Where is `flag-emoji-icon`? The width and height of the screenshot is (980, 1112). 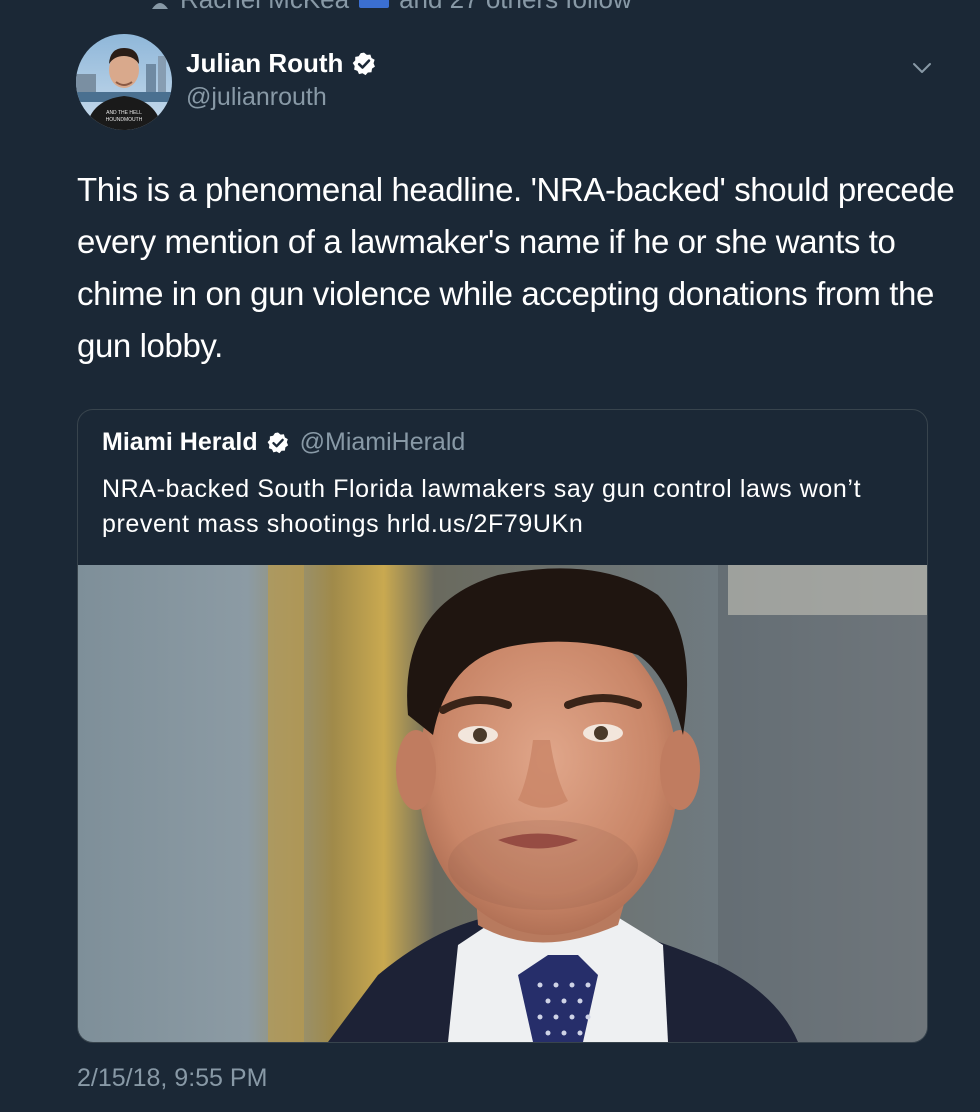 flag-emoji-icon is located at coordinates (374, 4).